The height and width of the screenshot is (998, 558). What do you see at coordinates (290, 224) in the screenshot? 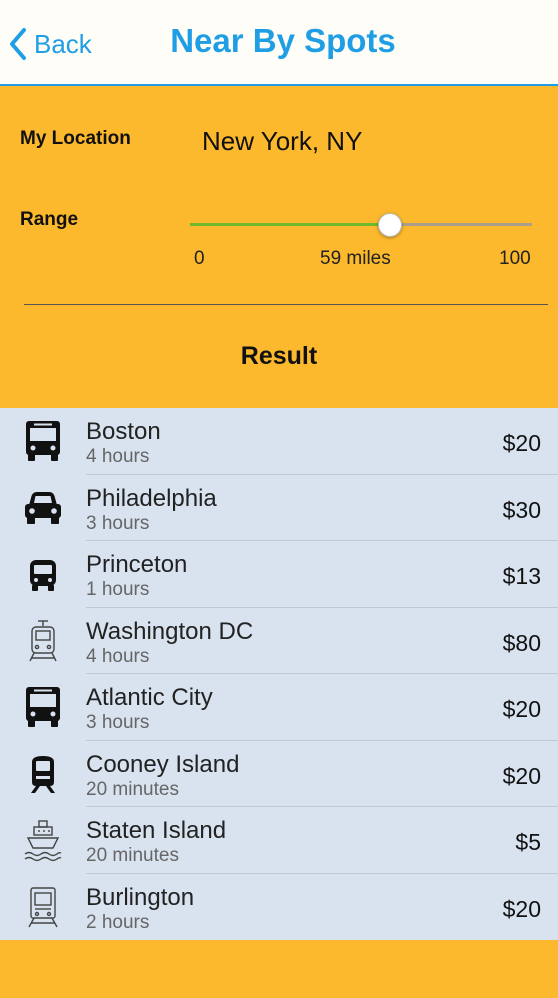
I see `slider-track-filled` at bounding box center [290, 224].